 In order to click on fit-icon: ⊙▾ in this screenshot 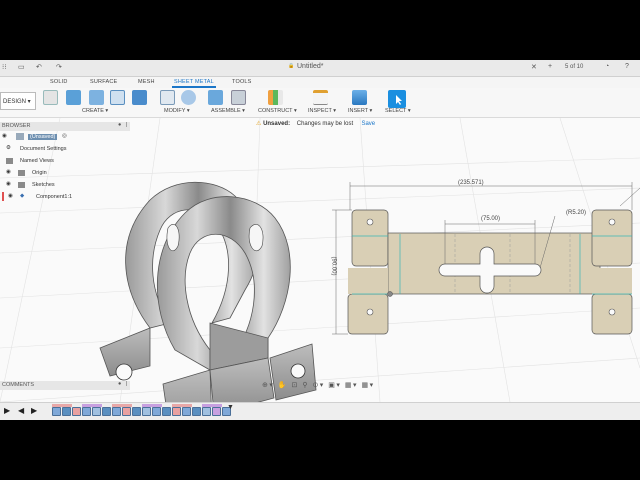, I will do `click(318, 385)`.